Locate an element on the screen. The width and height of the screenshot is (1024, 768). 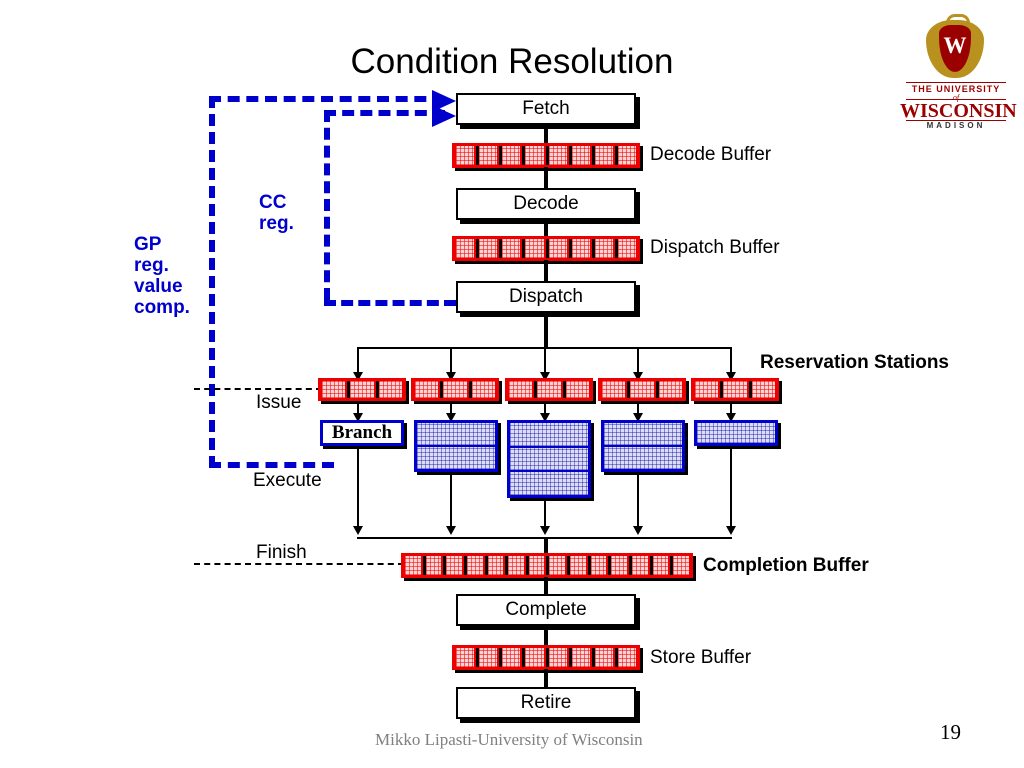
connector-complete-to-storebuffer is located at coordinates (546, 636).